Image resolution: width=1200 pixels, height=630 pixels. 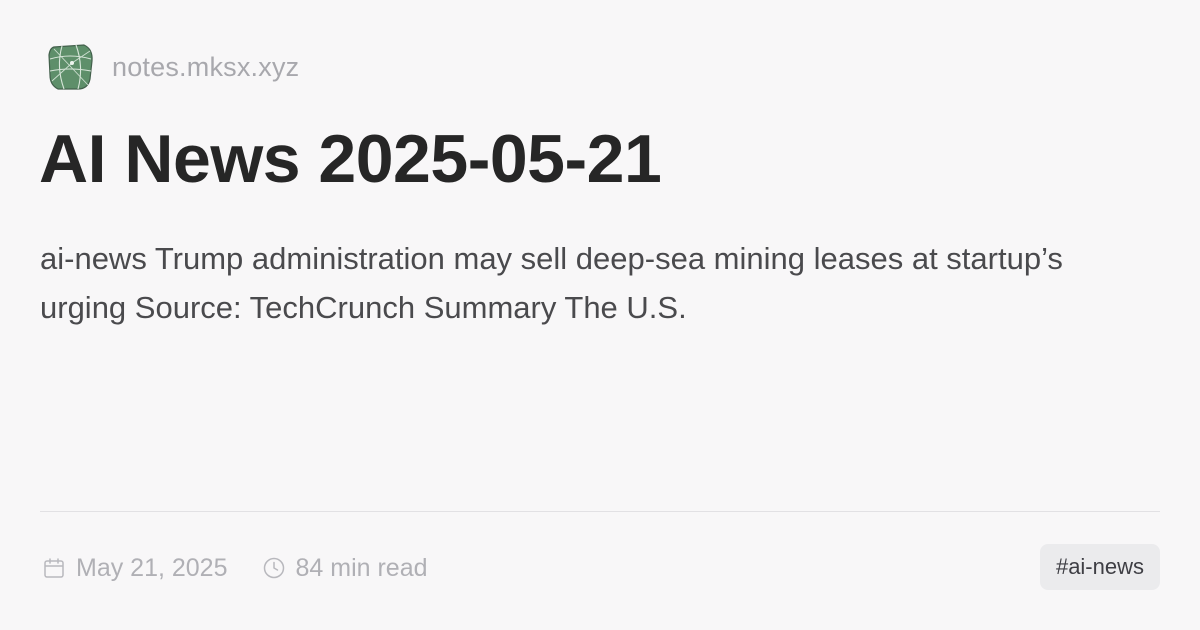 What do you see at coordinates (152, 567) in the screenshot?
I see `post-date-text: May 21, 2025` at bounding box center [152, 567].